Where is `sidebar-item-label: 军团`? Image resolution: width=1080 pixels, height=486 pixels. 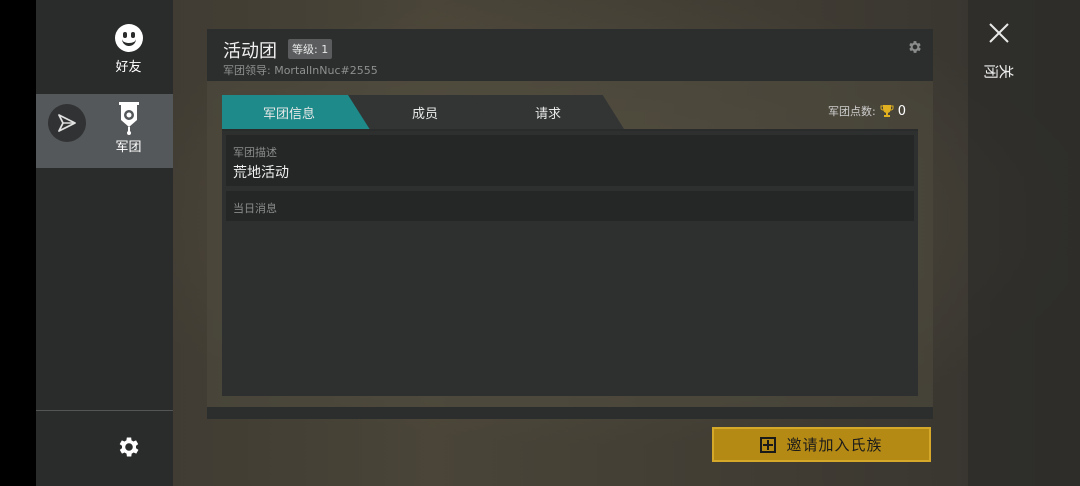
sidebar-item-label: 军团 is located at coordinates (128, 147).